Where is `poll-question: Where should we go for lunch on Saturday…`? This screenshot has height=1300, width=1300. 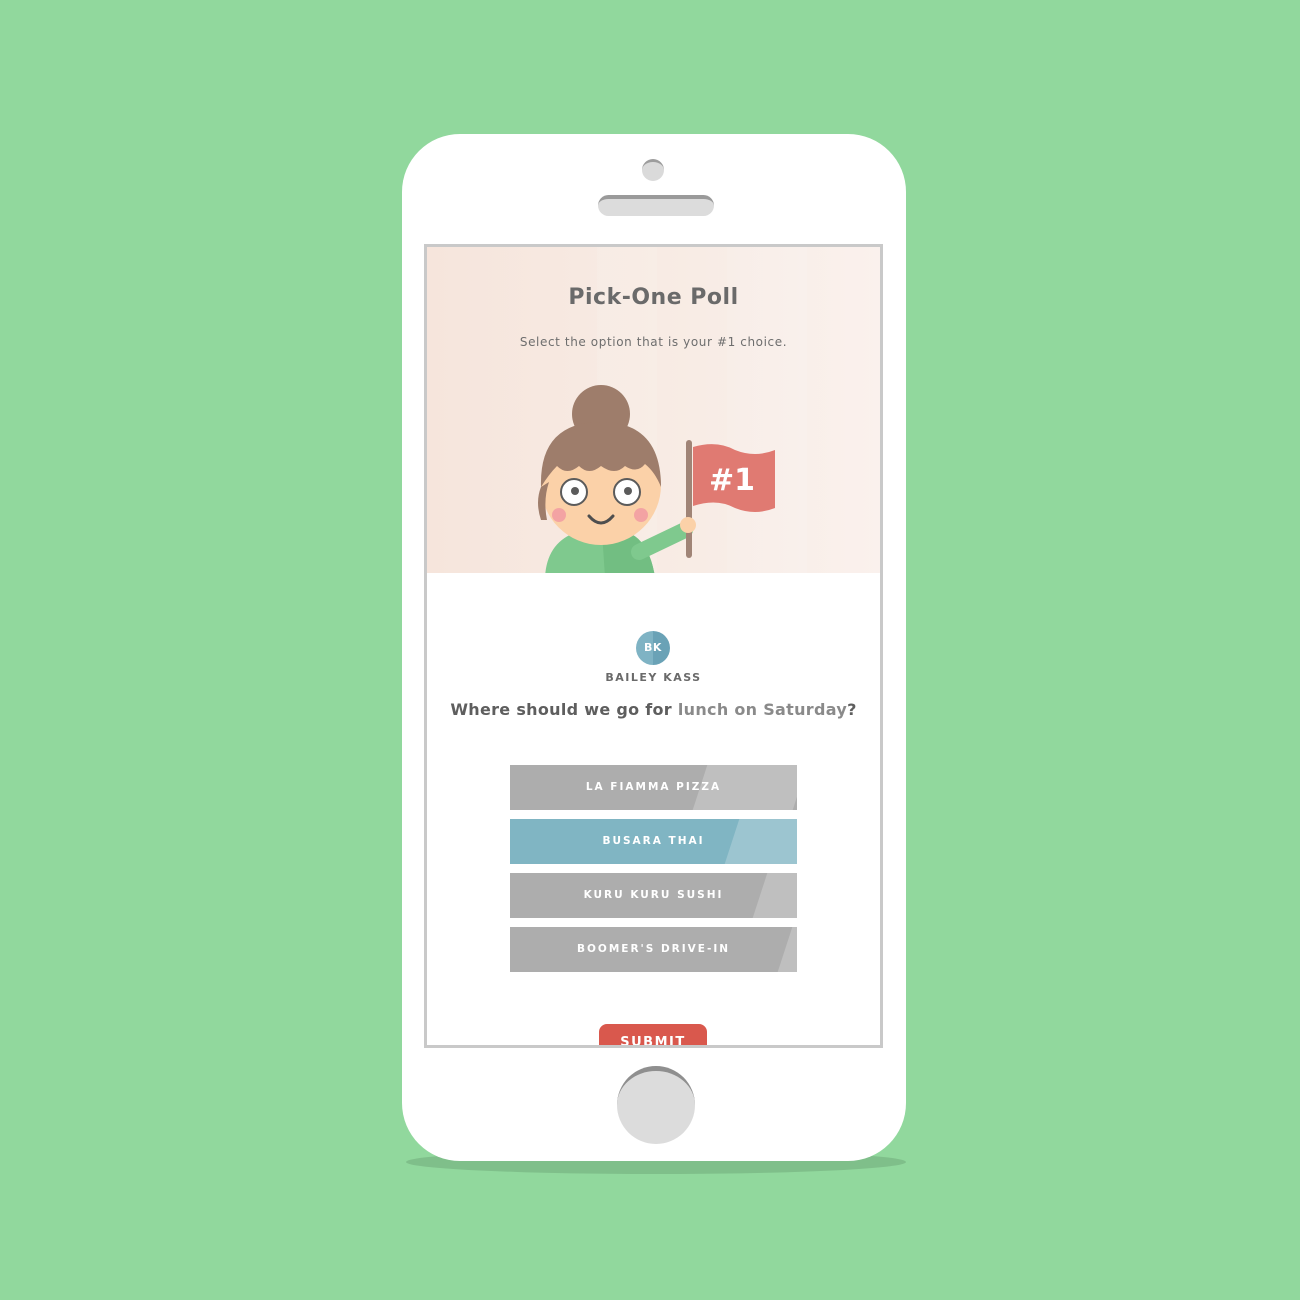
poll-question: Where should we go for lunch on Saturday… is located at coordinates (653, 709).